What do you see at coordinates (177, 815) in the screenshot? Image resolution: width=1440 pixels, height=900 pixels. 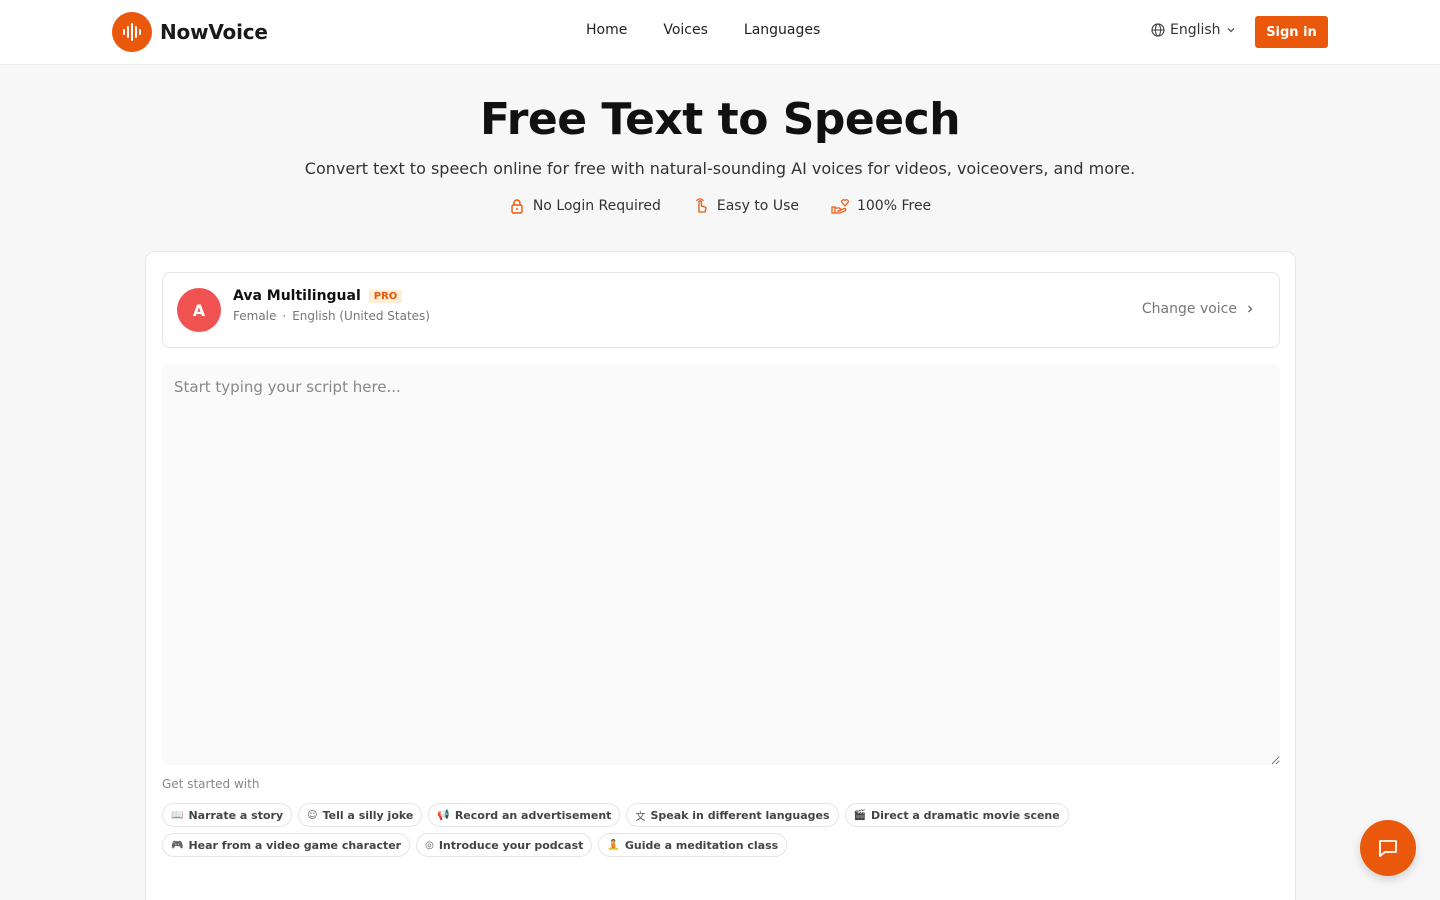 I see `book-icon: 📖` at bounding box center [177, 815].